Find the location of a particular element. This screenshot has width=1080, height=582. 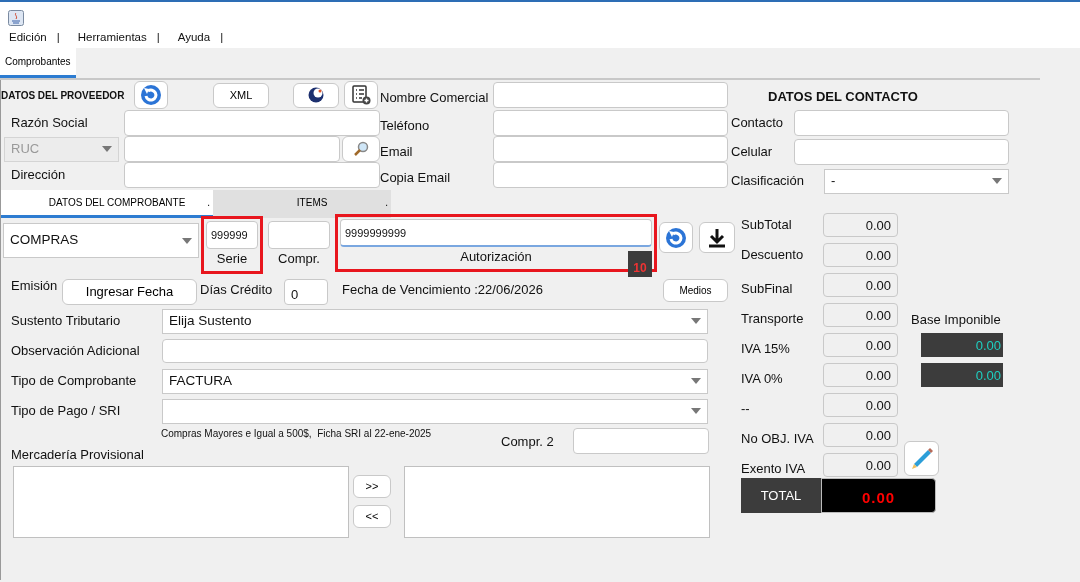

field-label: Teléfono is located at coordinates (405, 126).